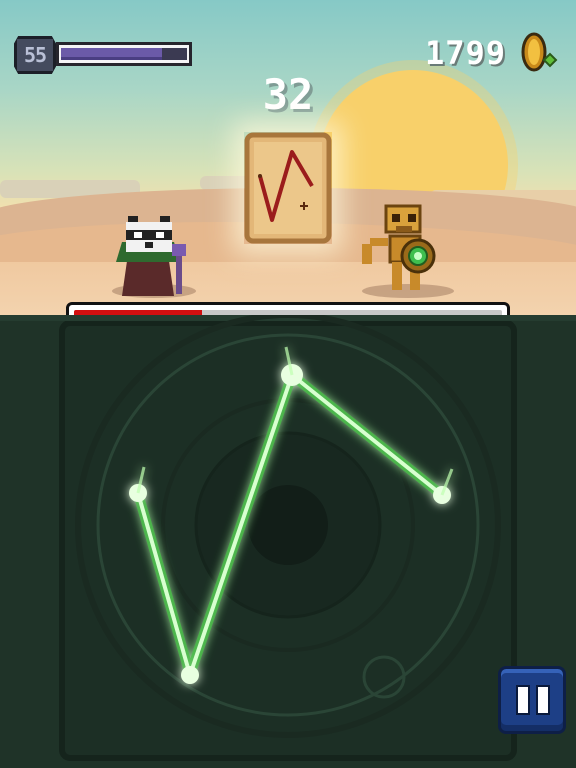 The image size is (576, 768). I want to click on coin-count: 1799, so click(465, 53).